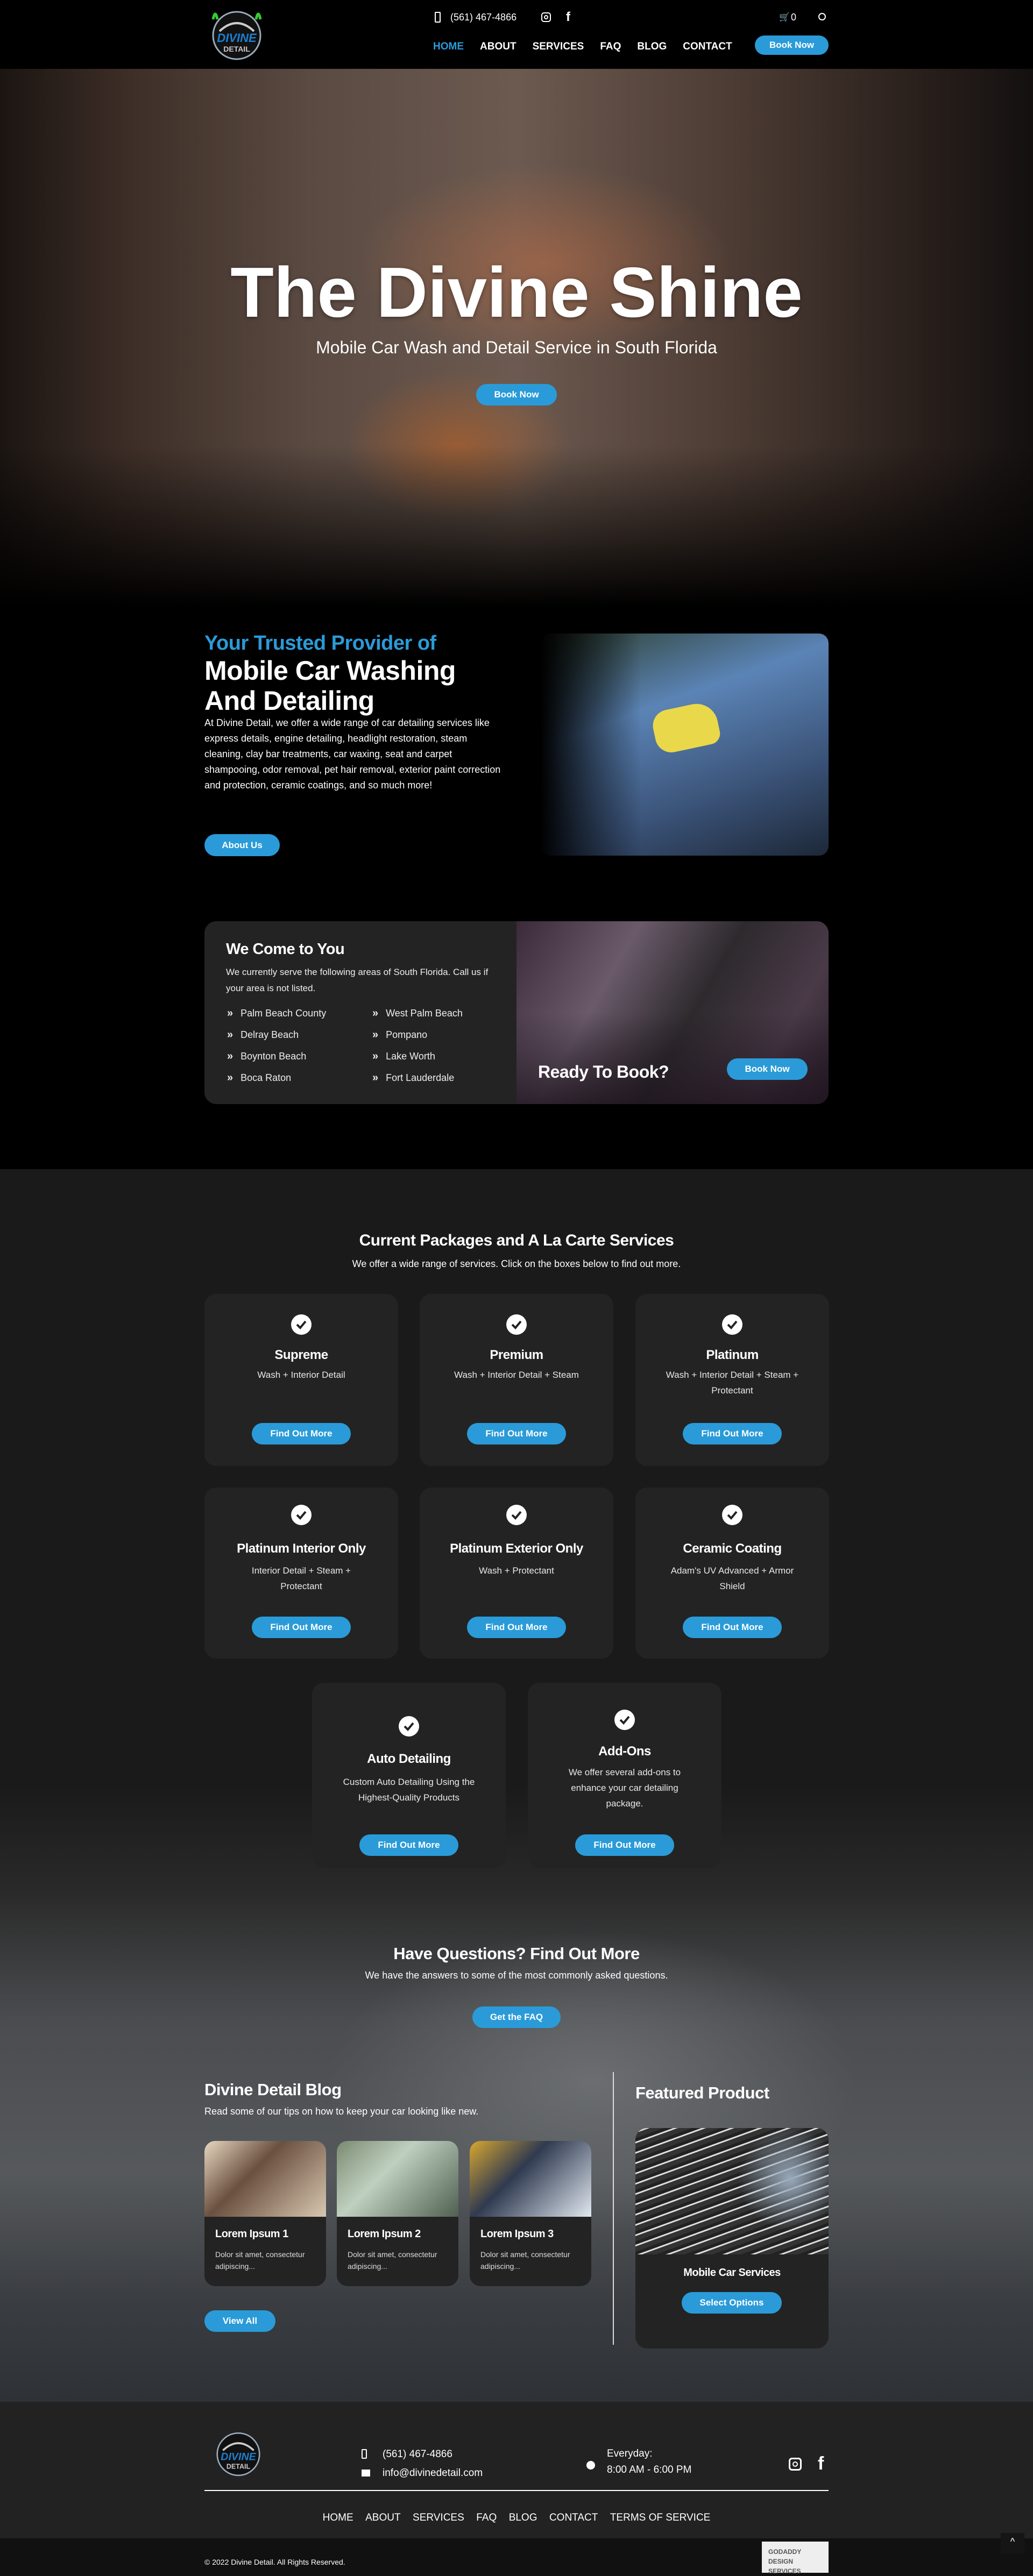 The height and width of the screenshot is (2576, 1033). I want to click on sponge-shape, so click(686, 728).